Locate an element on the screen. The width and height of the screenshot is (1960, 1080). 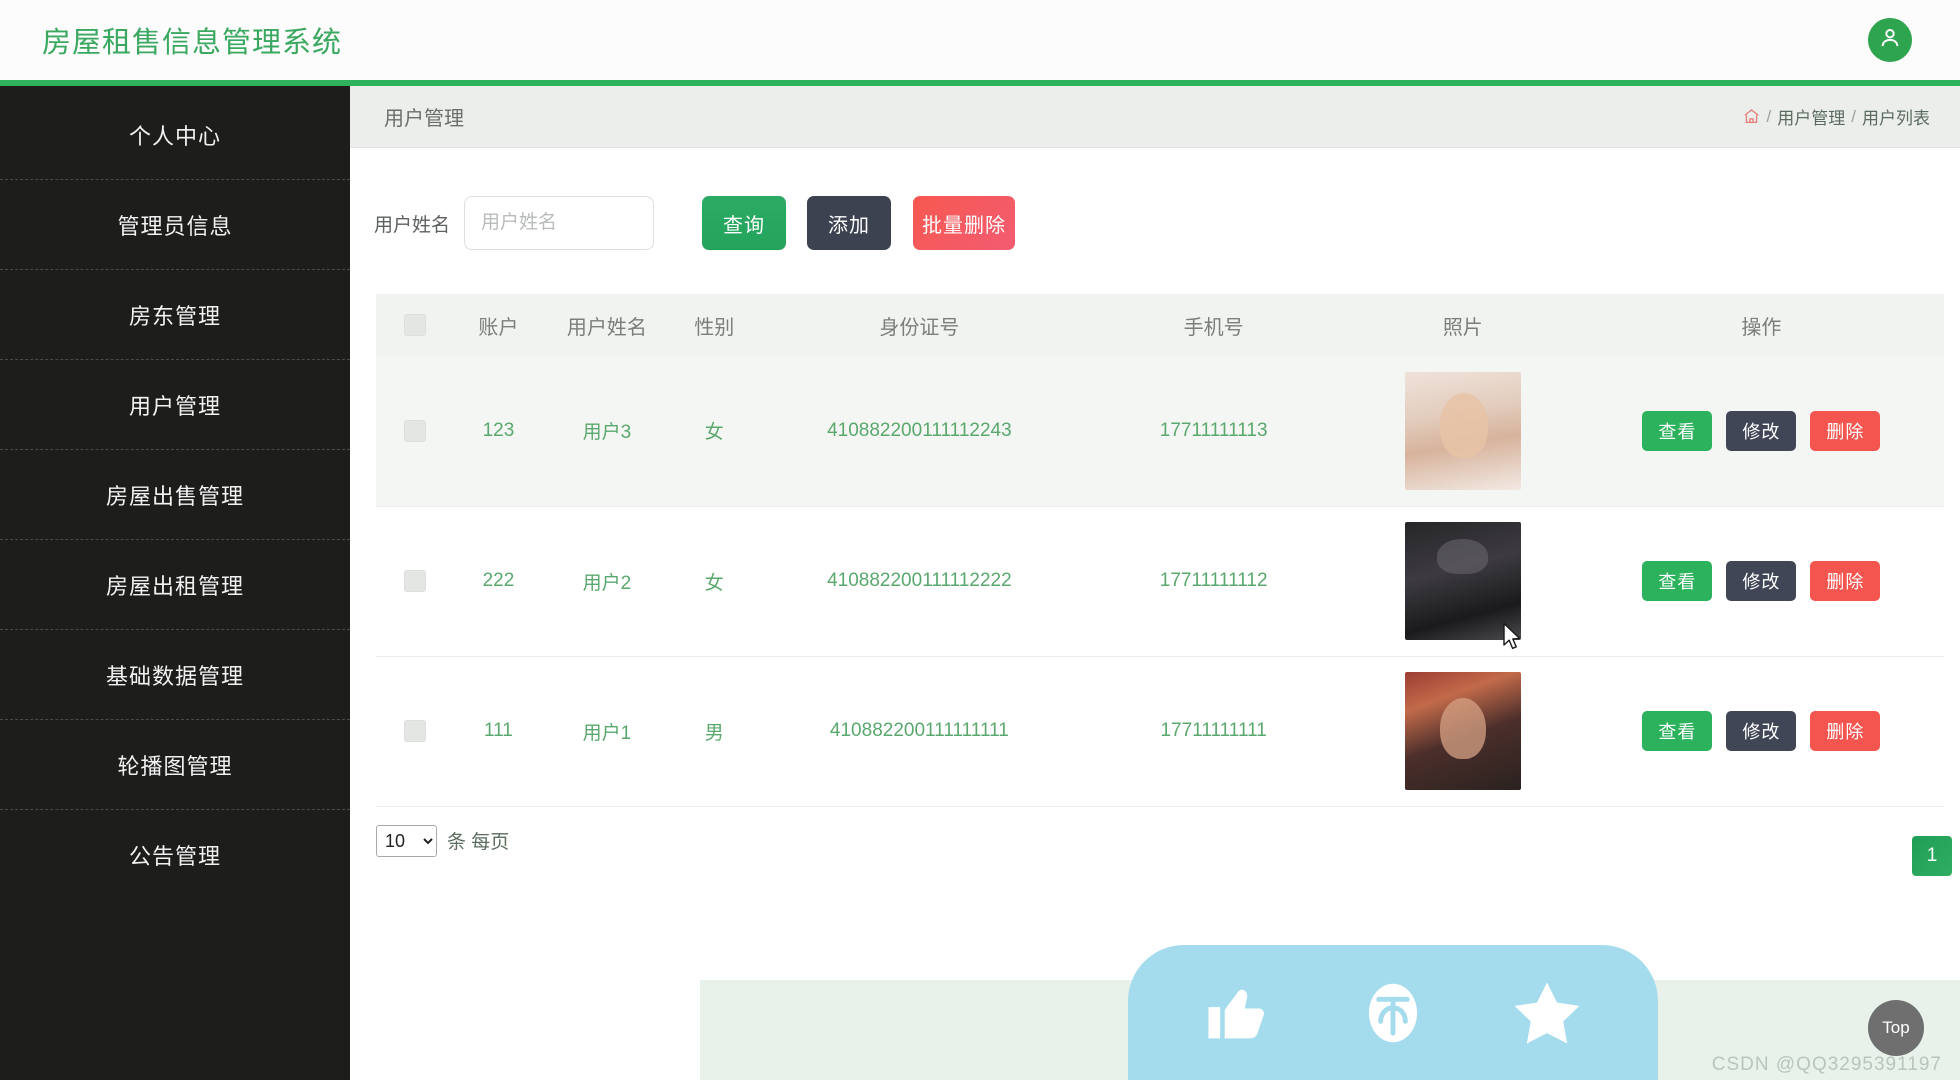
user-avatar-icon is located at coordinates (1890, 40).